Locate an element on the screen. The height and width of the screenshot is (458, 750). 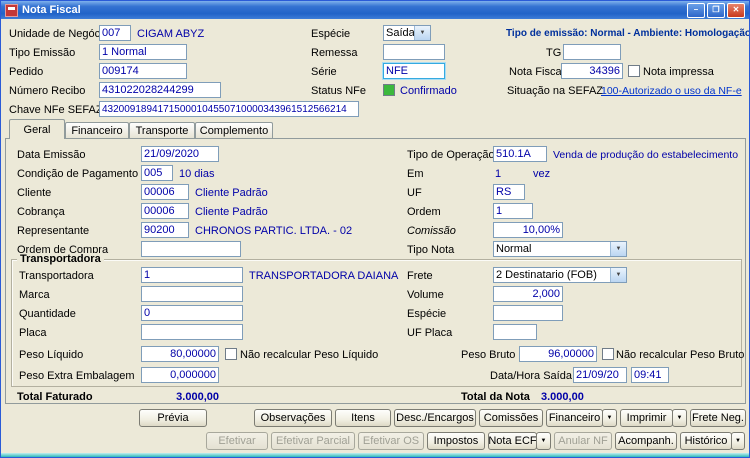
tg-input is located at coordinates (592, 52).